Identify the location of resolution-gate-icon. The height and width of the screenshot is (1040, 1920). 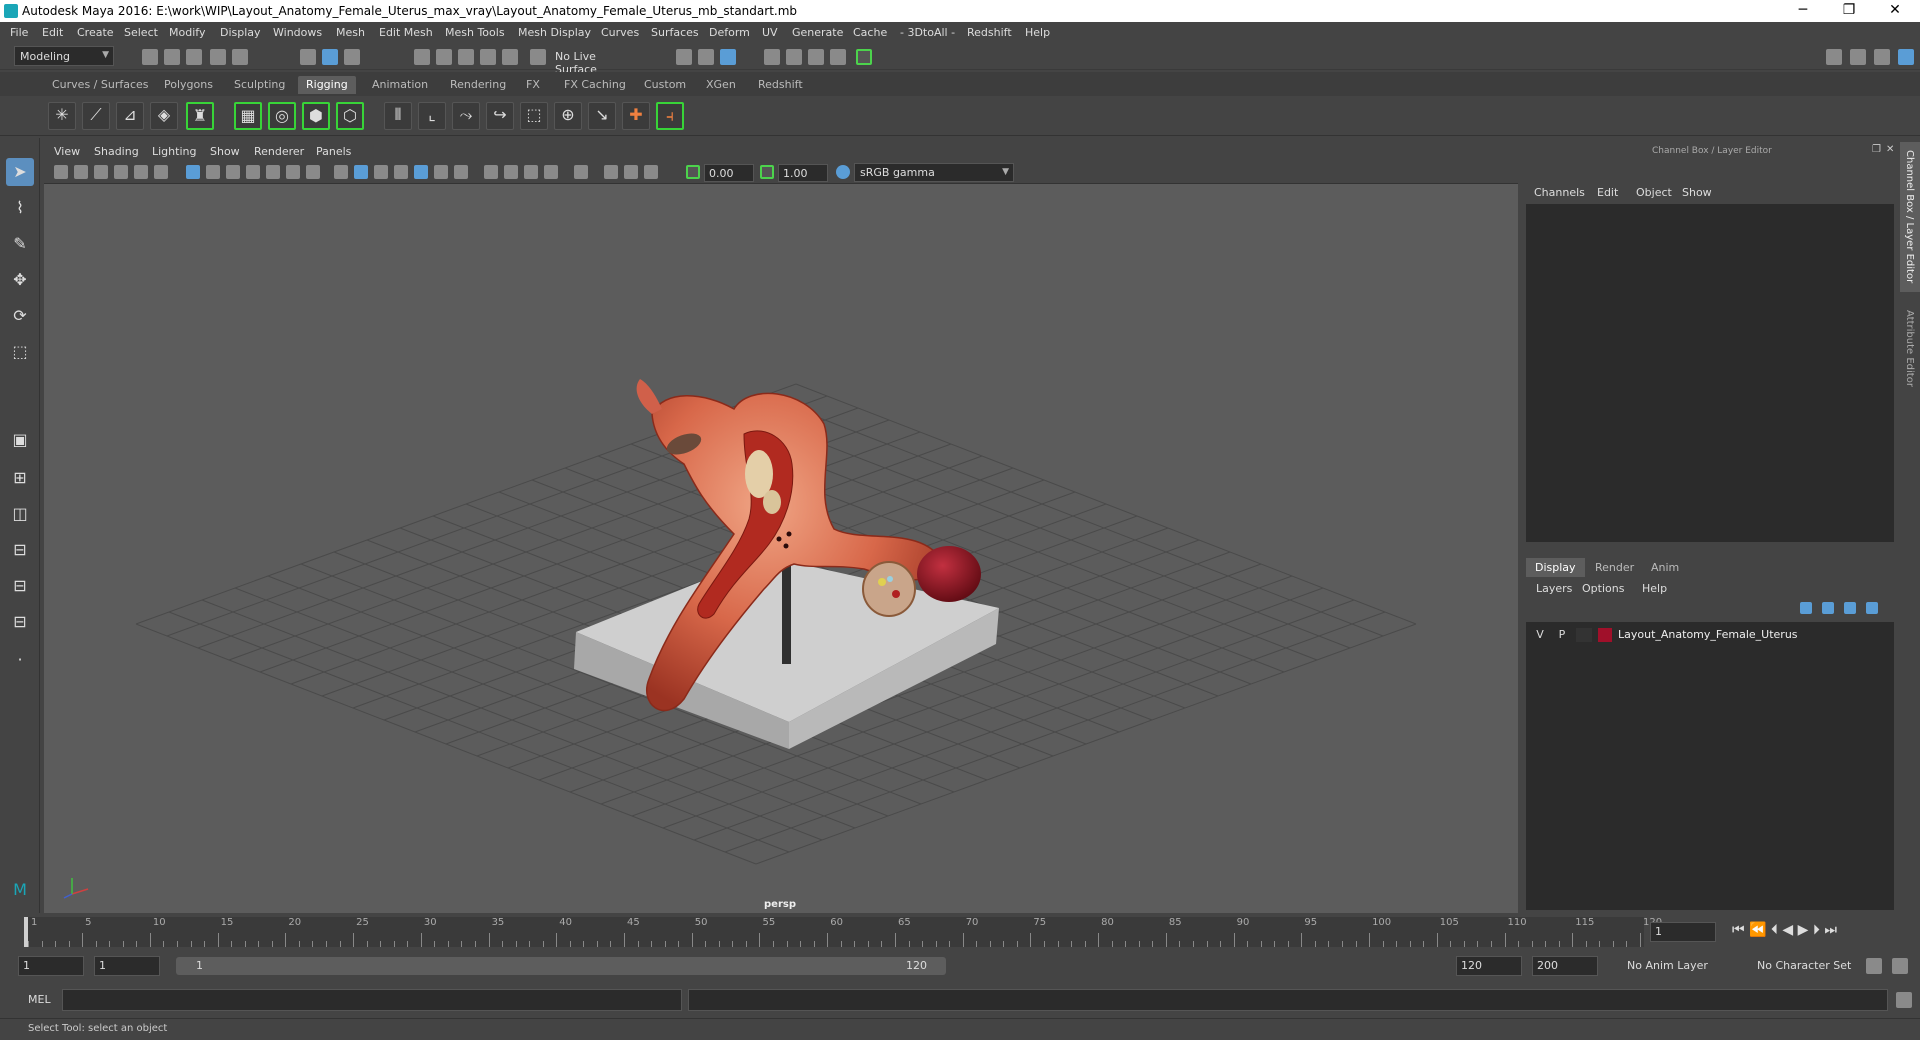
(233, 172).